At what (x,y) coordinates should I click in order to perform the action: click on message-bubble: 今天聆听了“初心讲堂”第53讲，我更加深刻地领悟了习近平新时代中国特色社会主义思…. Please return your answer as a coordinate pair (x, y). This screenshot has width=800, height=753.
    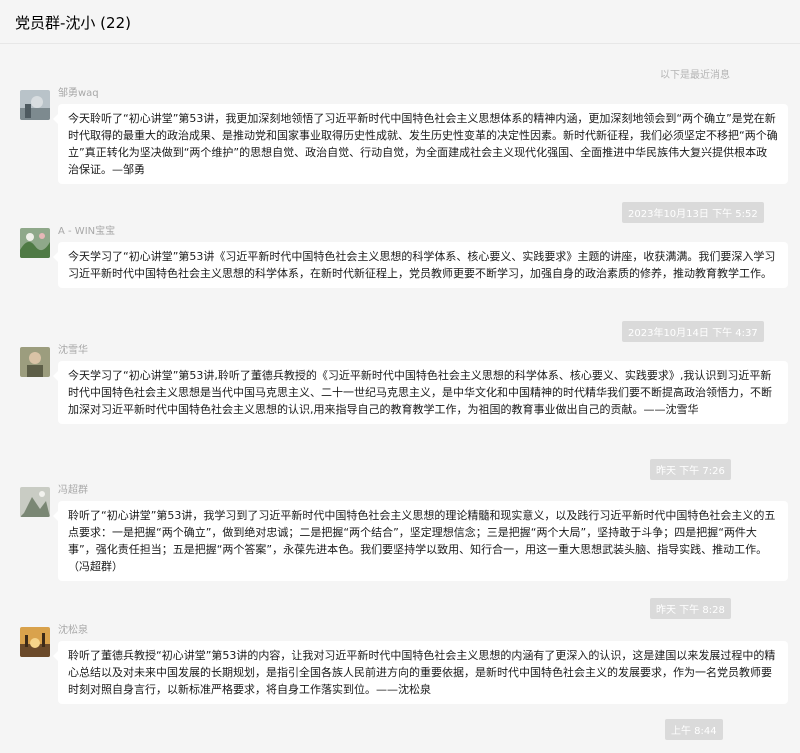
    Looking at the image, I should click on (420, 144).